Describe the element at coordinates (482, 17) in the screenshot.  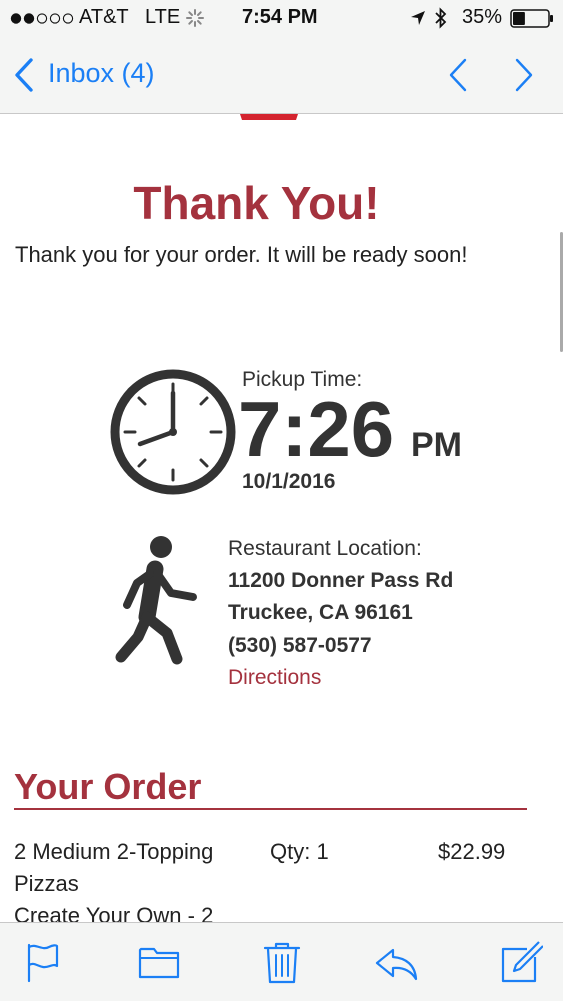
I see `battery-percentage: 35%` at that location.